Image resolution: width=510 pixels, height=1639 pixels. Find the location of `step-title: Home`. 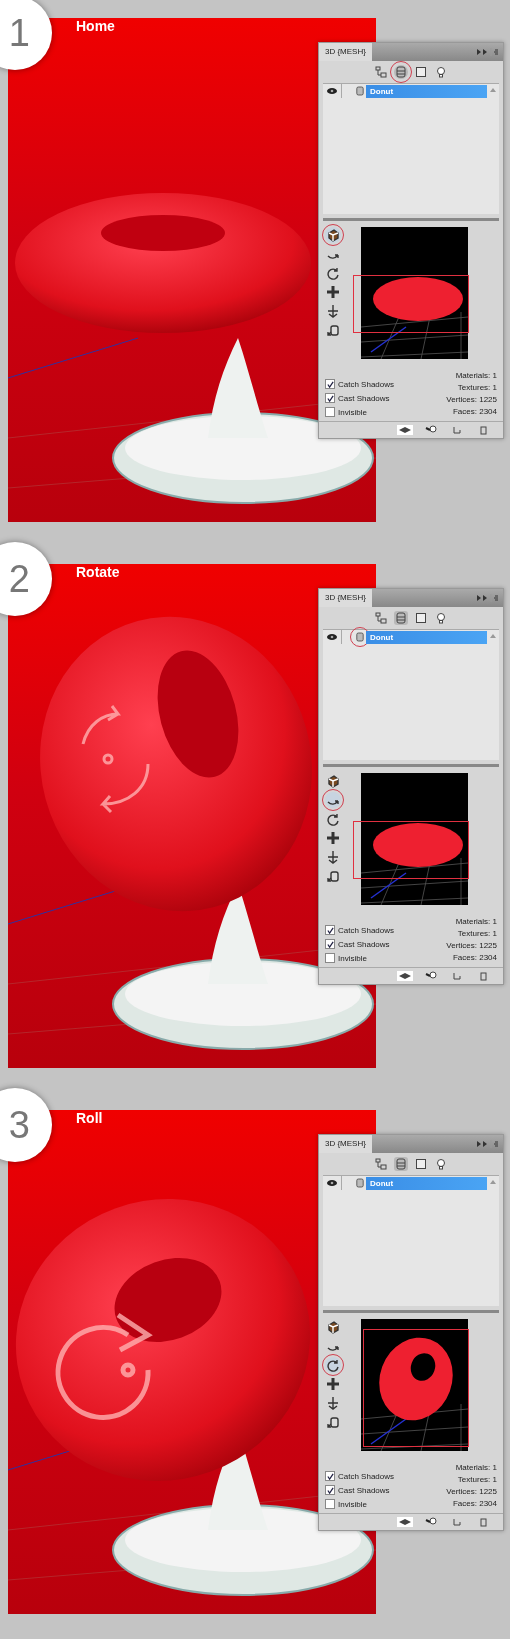

step-title: Home is located at coordinates (95, 26).